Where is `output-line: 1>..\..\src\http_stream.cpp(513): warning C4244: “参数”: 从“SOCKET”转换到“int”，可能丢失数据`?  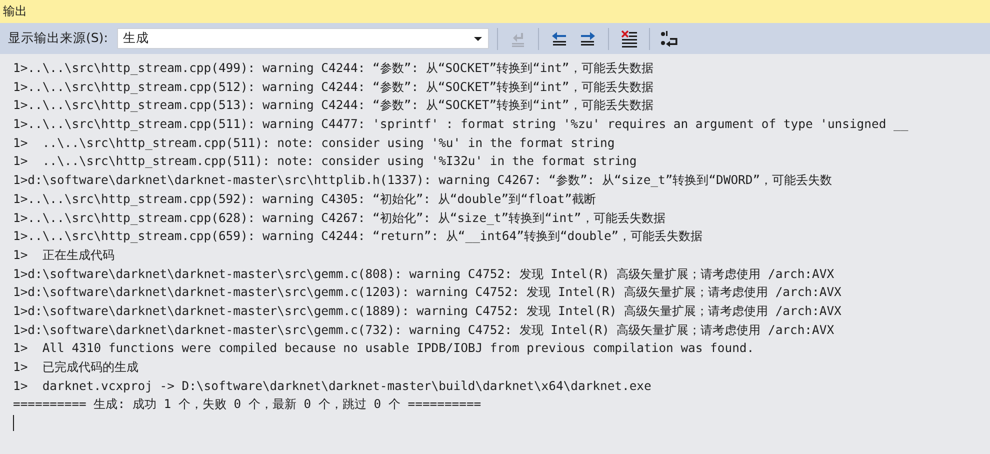
output-line: 1>..\..\src\http_stream.cpp(513): warning C4244: “参数”: 从“SOCKET”转换到“int”，可能丢失数据 is located at coordinates (333, 105).